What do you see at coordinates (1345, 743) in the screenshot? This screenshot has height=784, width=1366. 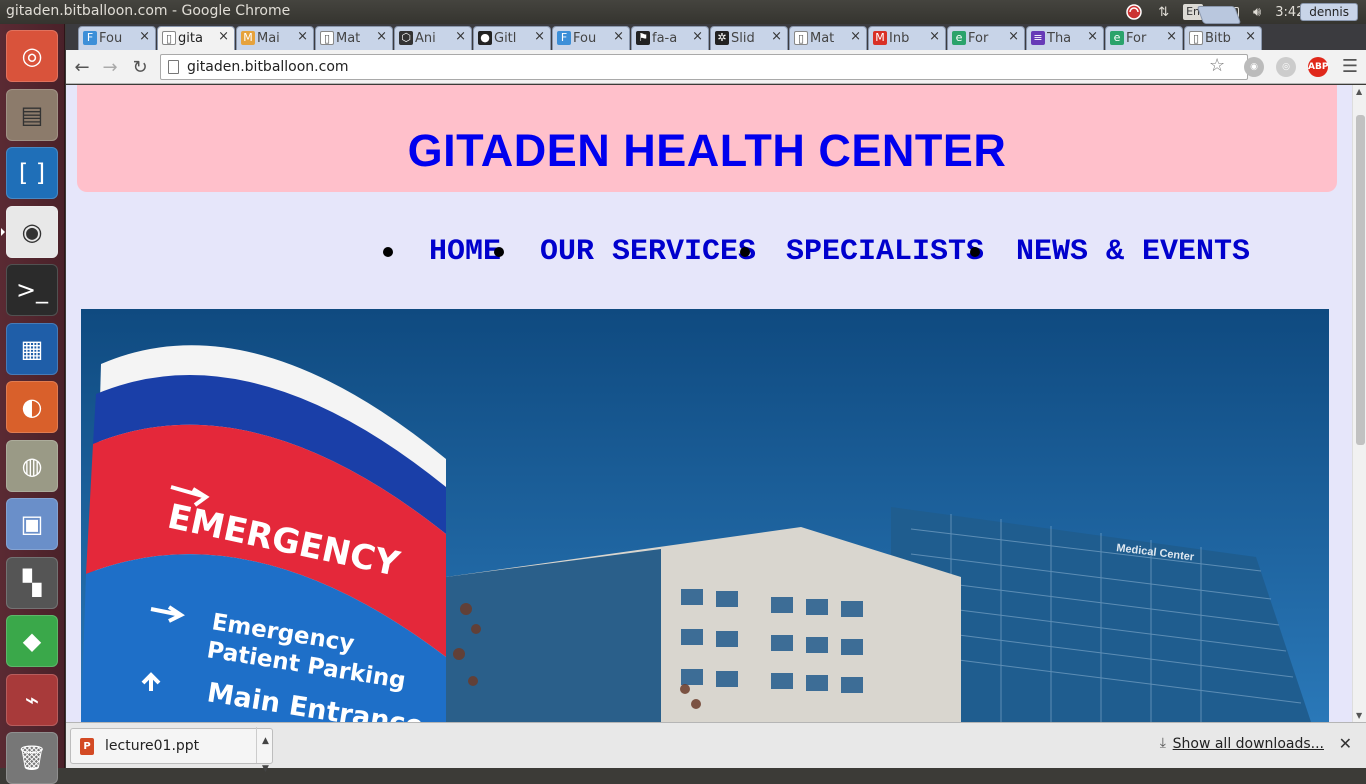 I see `close-icon: ✕` at bounding box center [1345, 743].